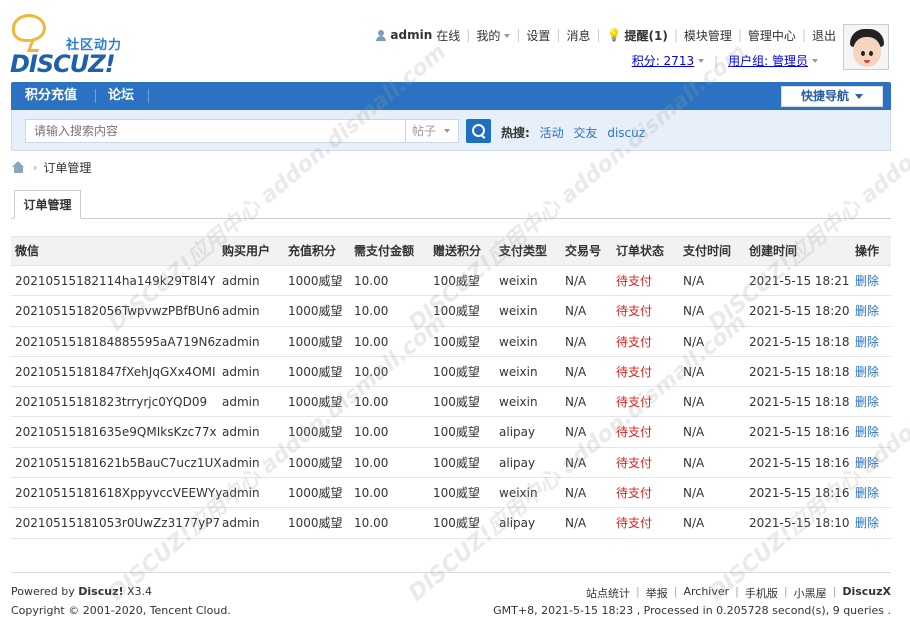 The width and height of the screenshot is (910, 644). I want to click on footer-divider, so click(451, 572).